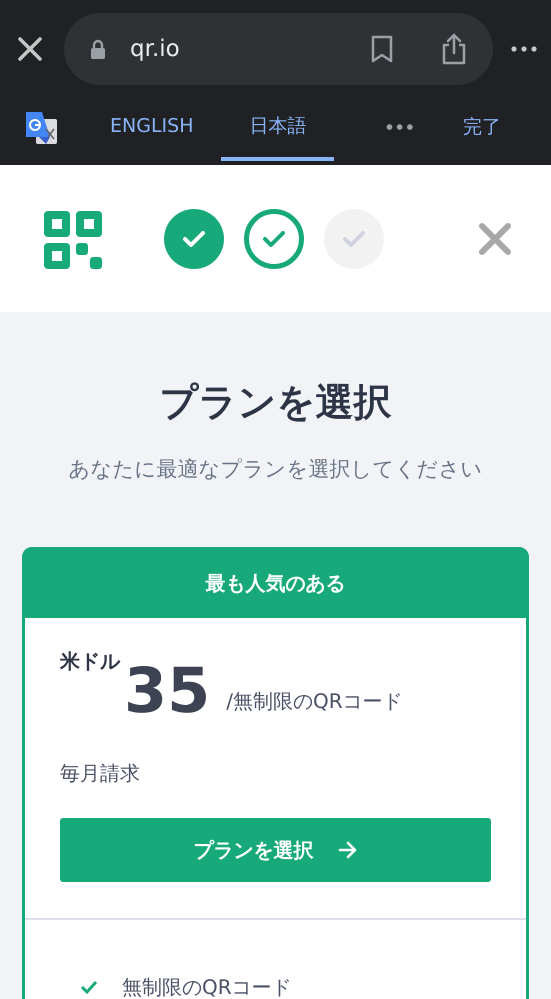  Describe the element at coordinates (275, 403) in the screenshot. I see `page-title: プランを選択` at that location.